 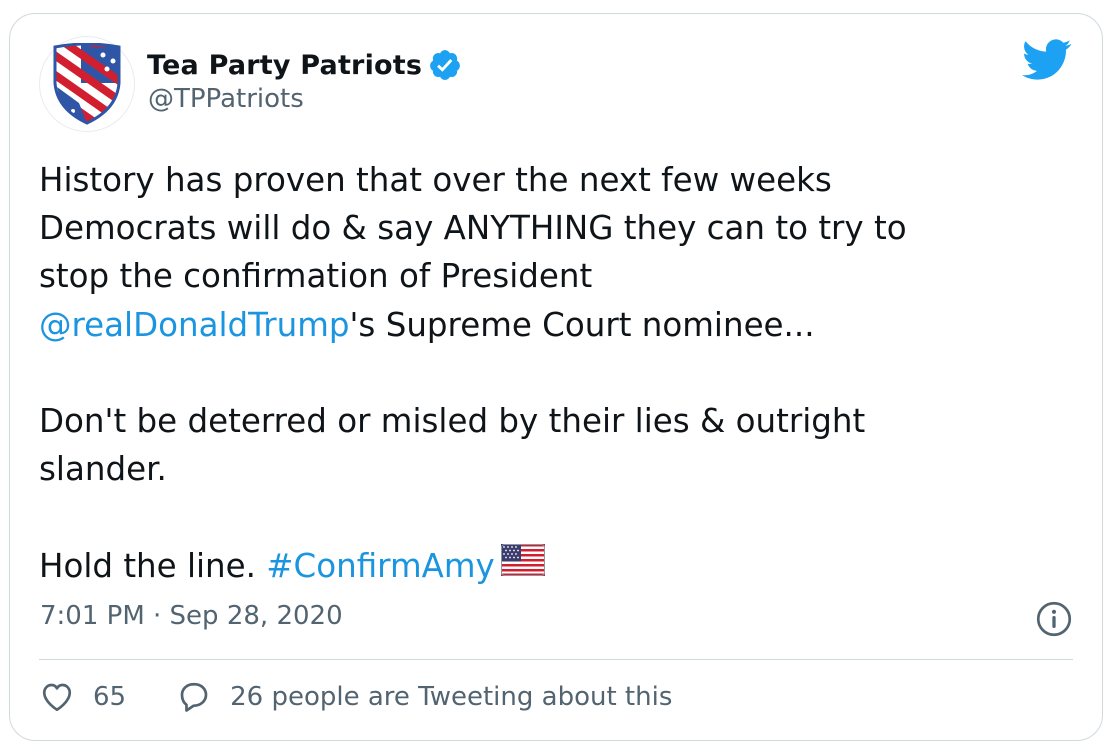 What do you see at coordinates (556, 659) in the screenshot?
I see `divider` at bounding box center [556, 659].